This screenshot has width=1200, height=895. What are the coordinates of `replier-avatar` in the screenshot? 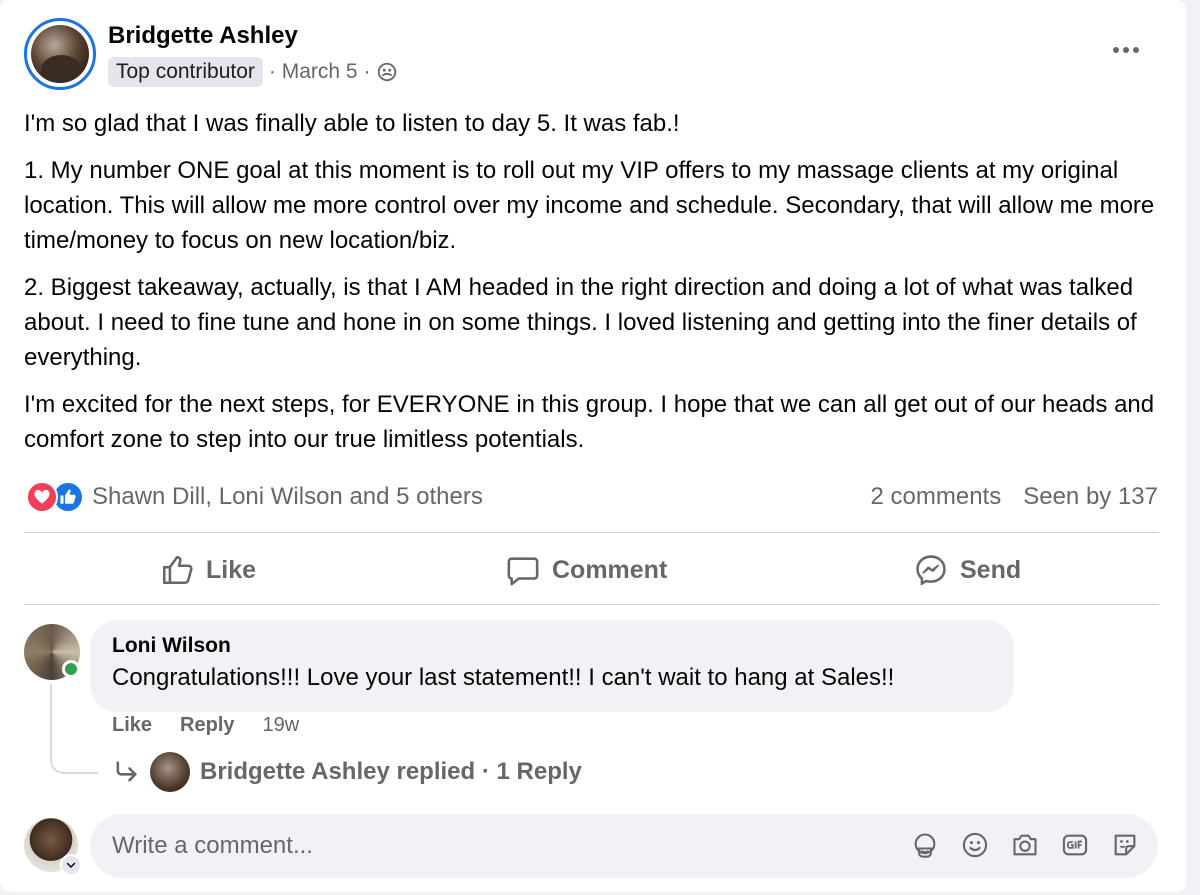 It's located at (170, 772).